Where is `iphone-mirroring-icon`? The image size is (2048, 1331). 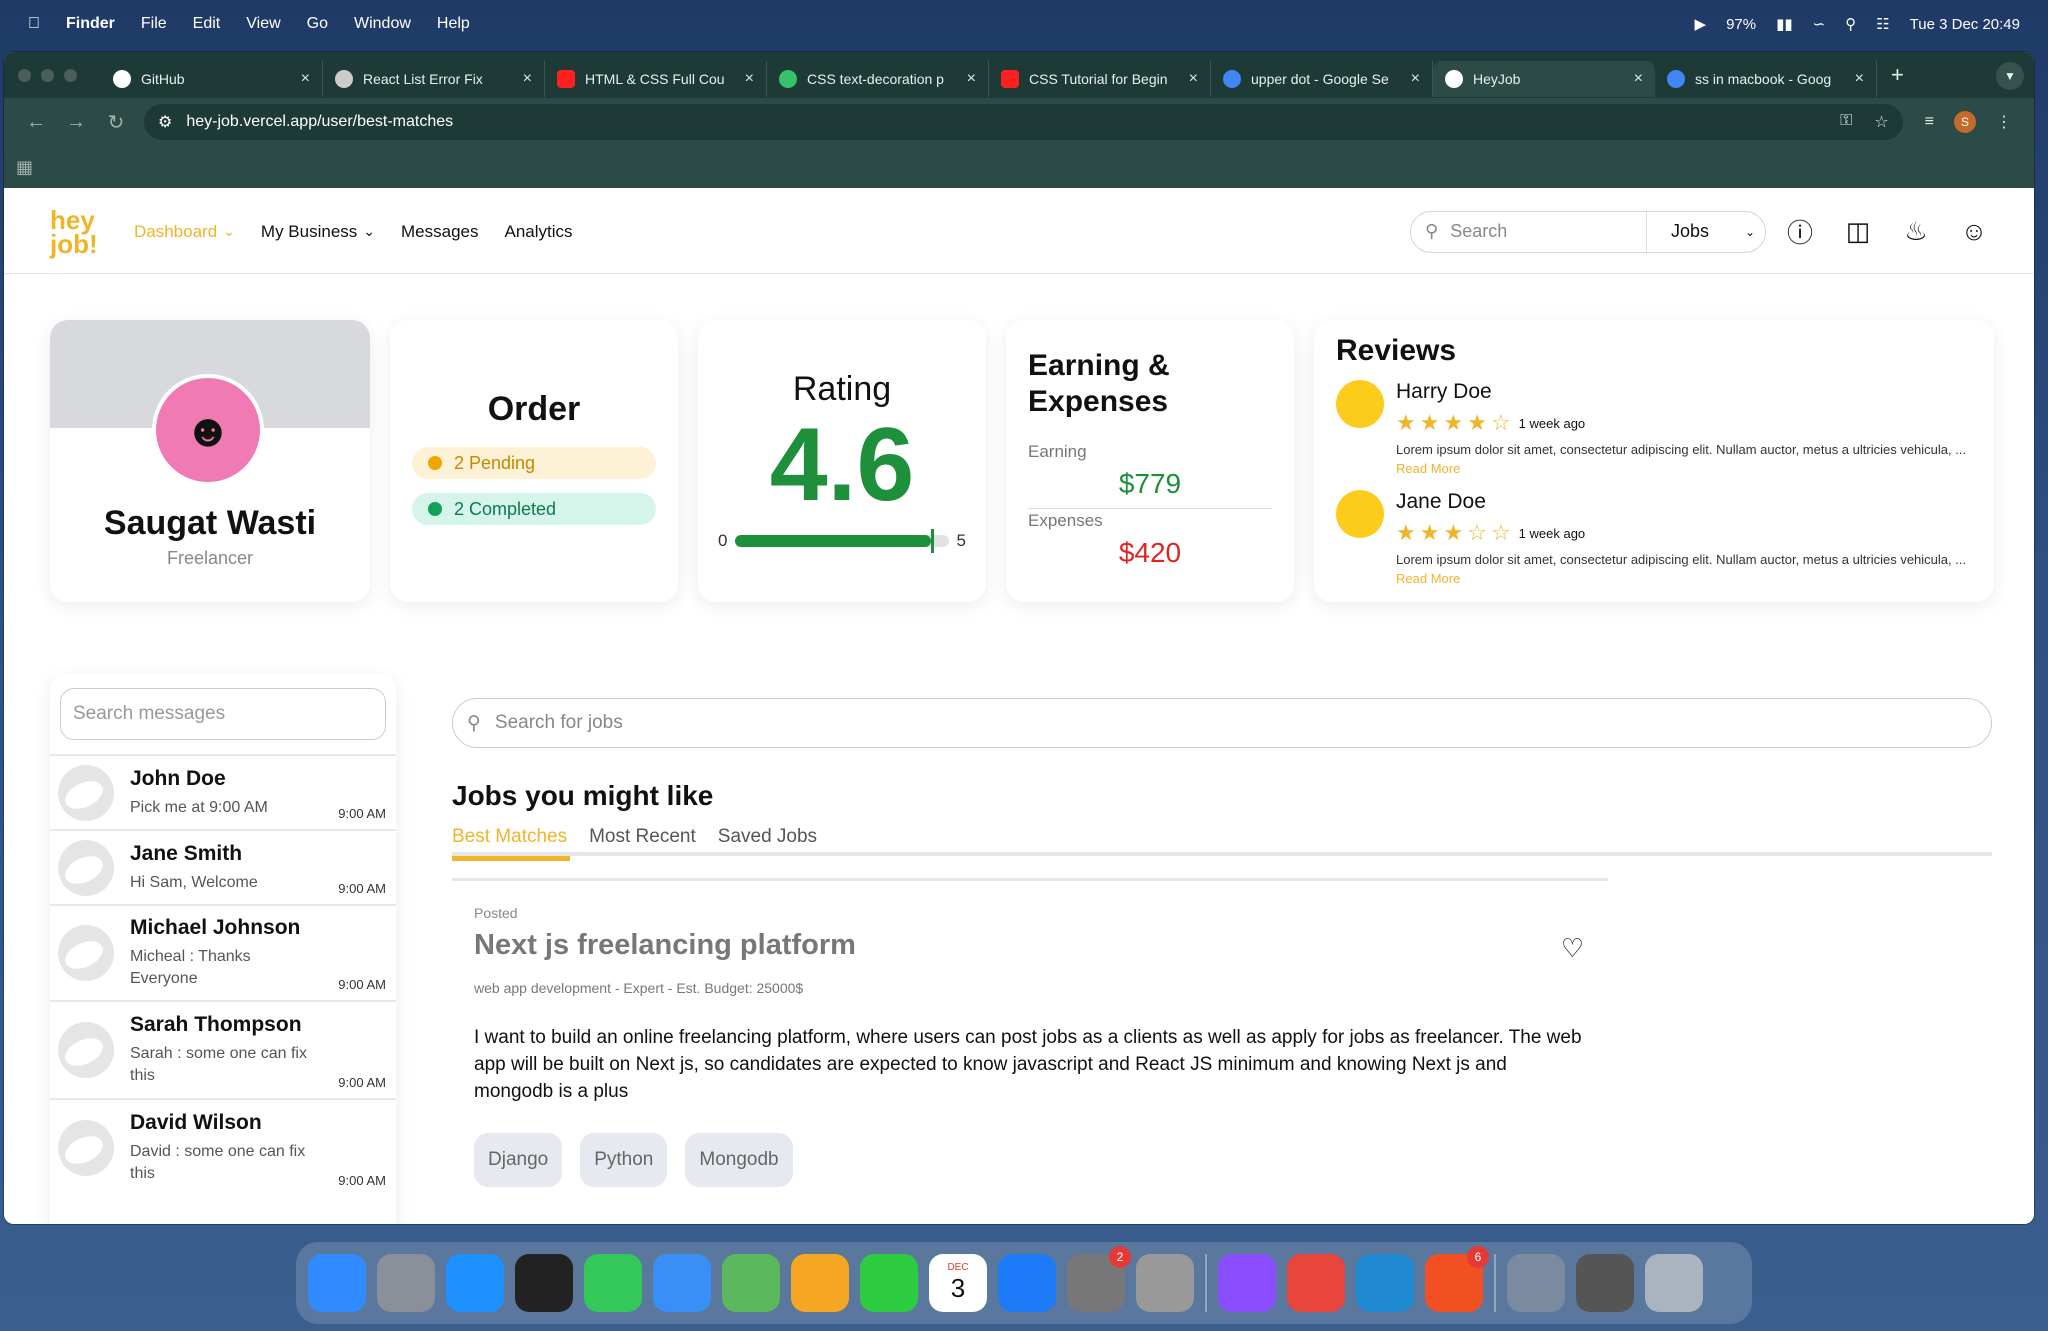
iphone-mirroring-icon is located at coordinates (1165, 1283).